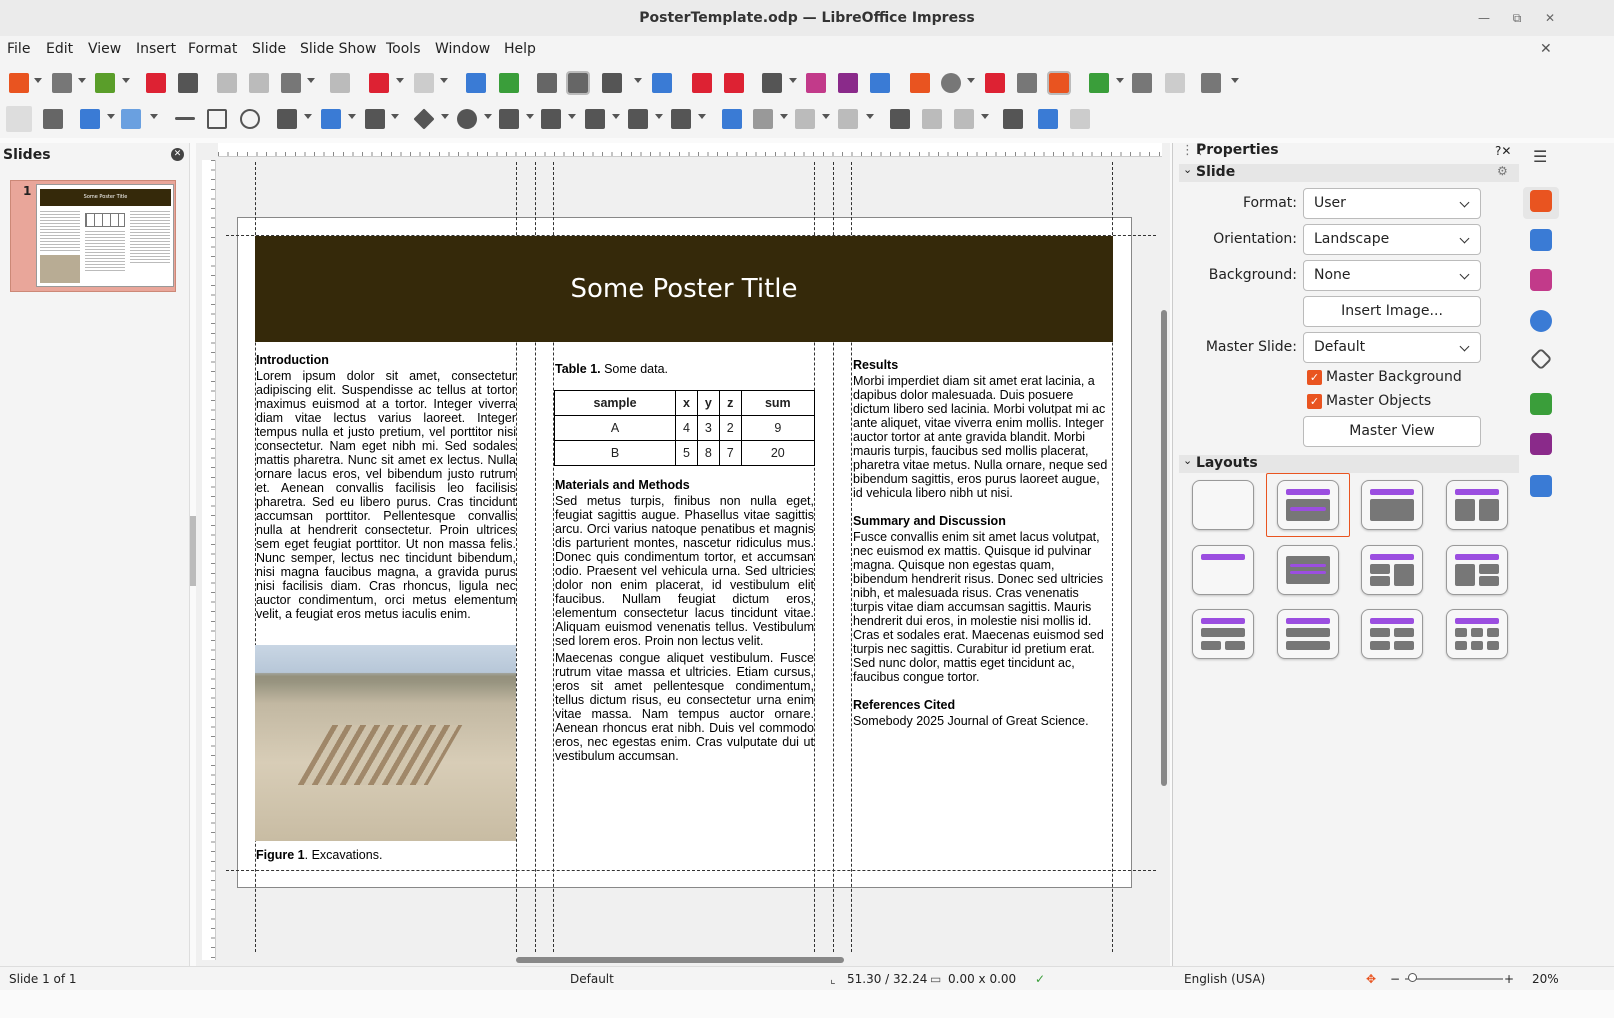 The width and height of the screenshot is (1614, 1018). I want to click on master-background-checkbox: ✓, so click(1314, 377).